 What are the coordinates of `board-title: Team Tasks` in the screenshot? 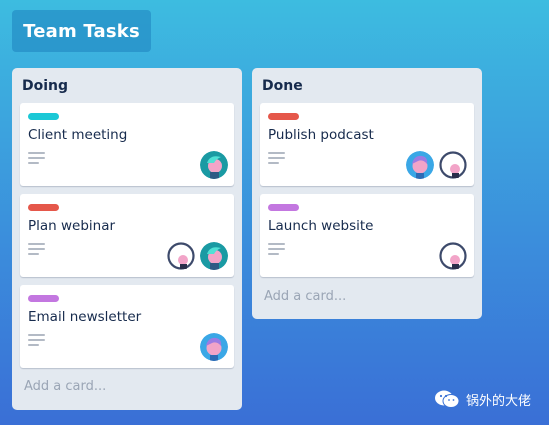 It's located at (81, 31).